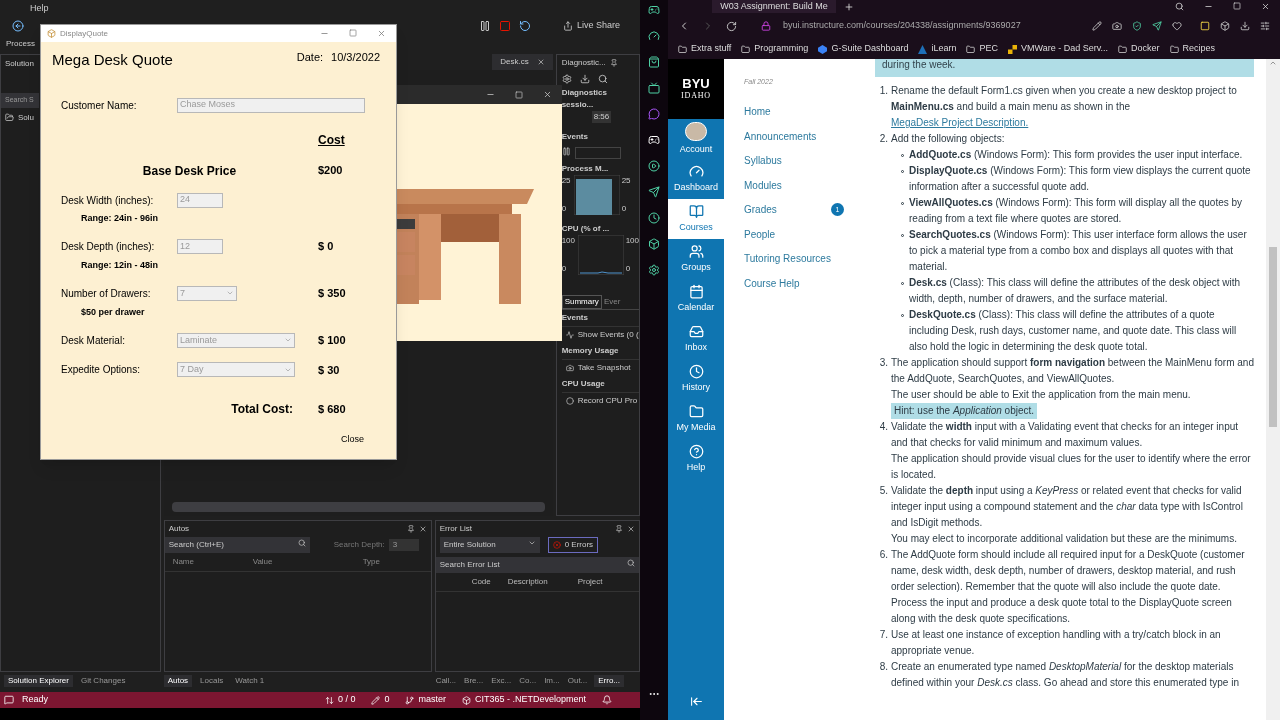  I want to click on events-icon, so click(569, 335).